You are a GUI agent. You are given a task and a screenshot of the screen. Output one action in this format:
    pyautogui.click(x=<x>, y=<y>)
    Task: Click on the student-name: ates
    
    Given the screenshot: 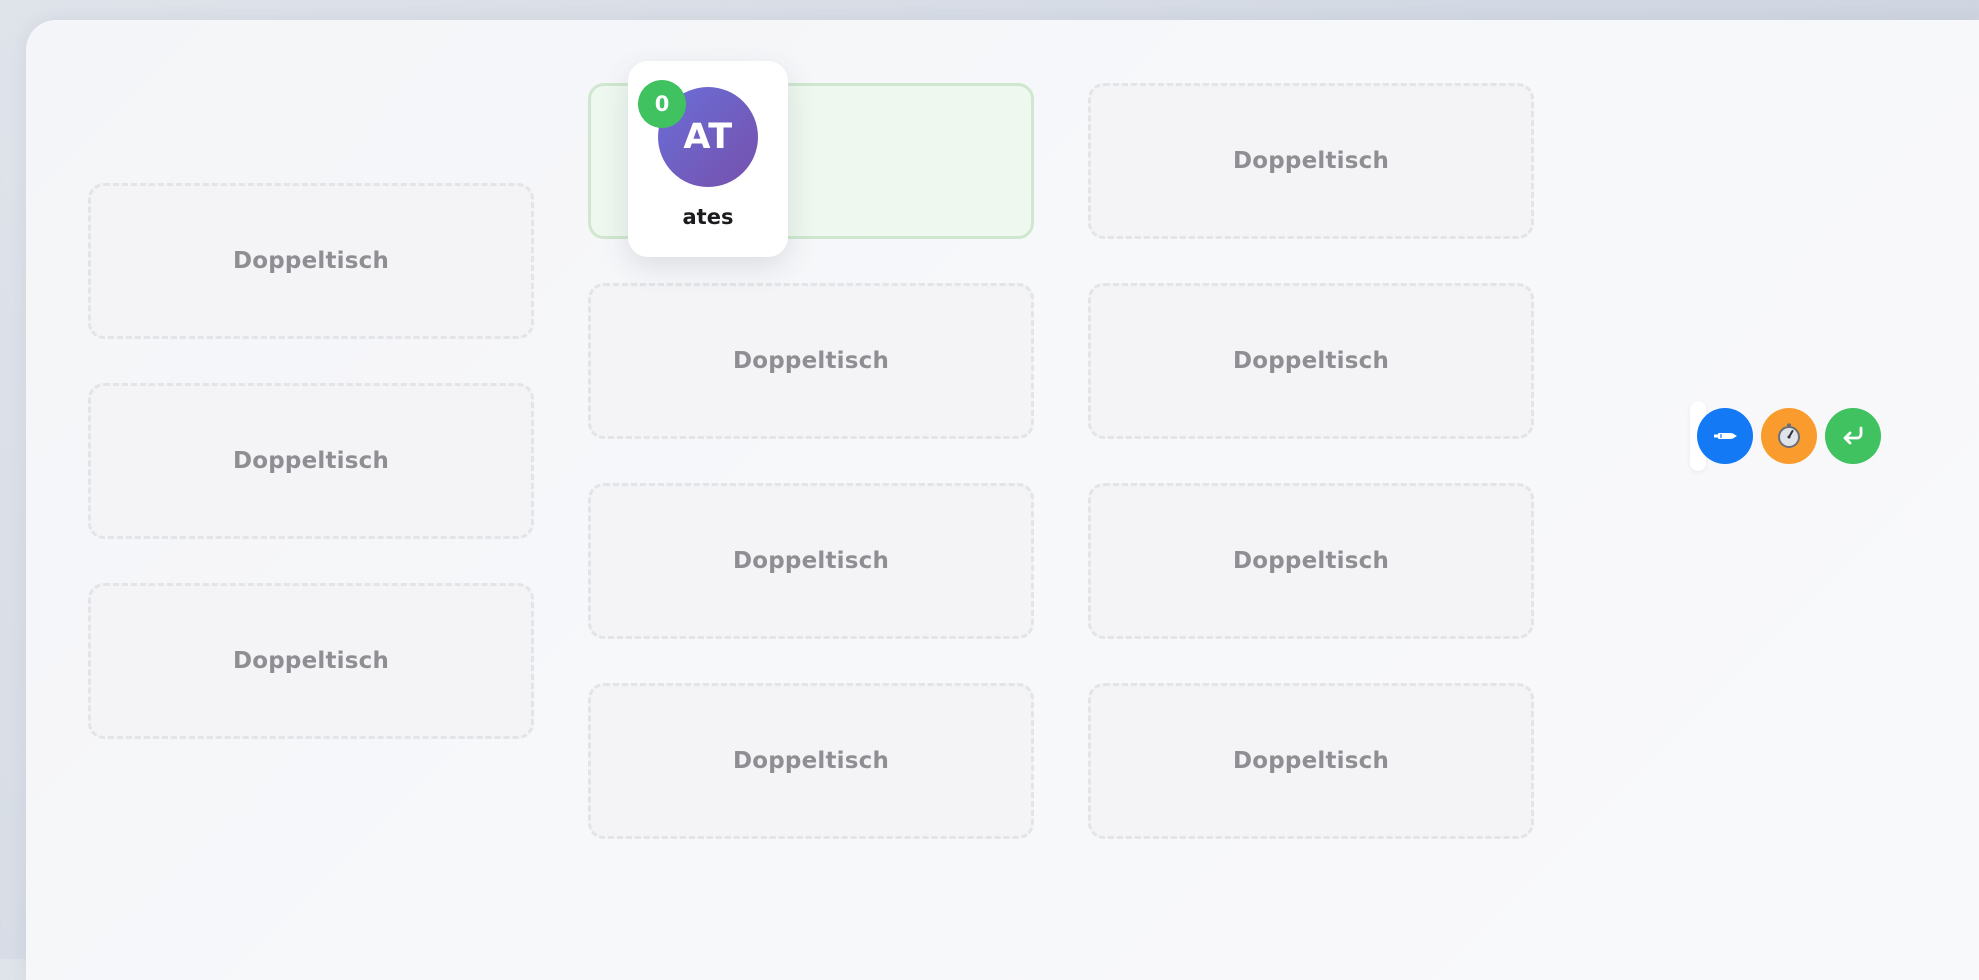 What is the action you would take?
    pyautogui.click(x=708, y=217)
    